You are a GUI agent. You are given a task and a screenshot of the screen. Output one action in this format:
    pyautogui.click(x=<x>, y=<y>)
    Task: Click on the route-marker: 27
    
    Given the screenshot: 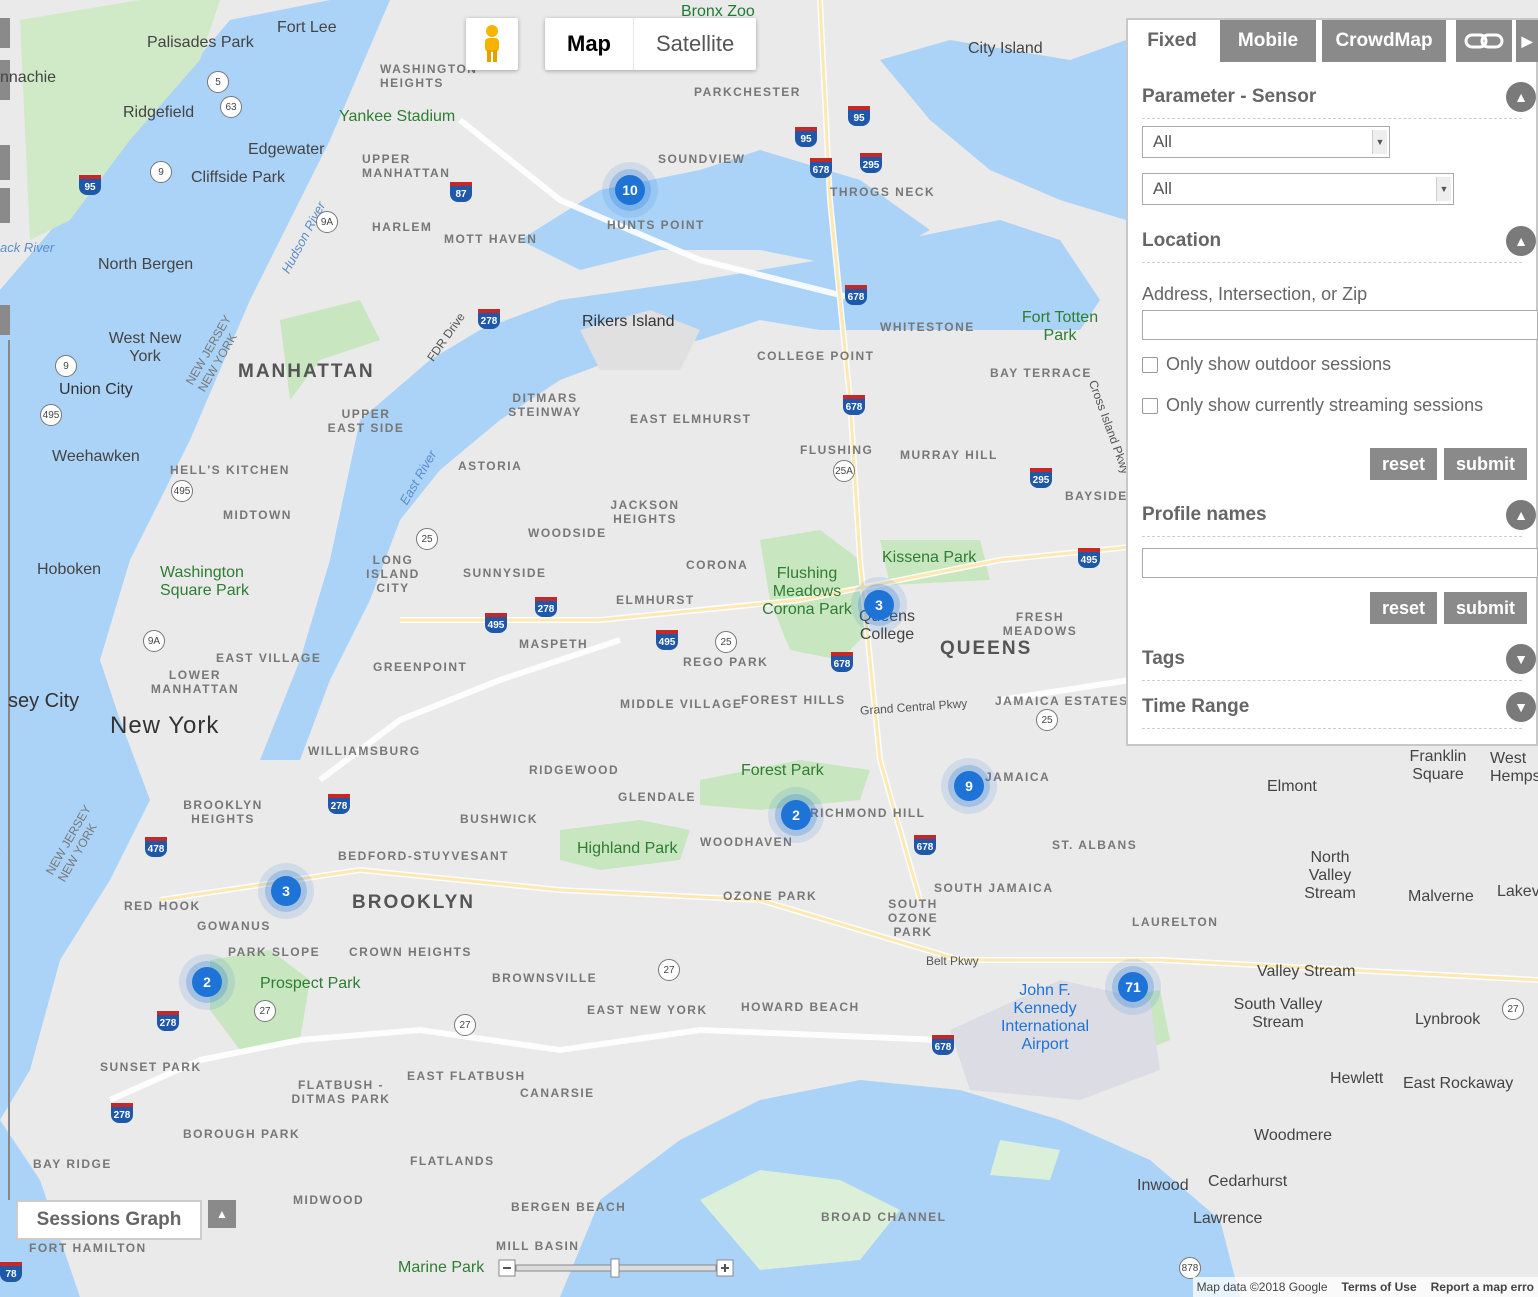 What is the action you would take?
    pyautogui.click(x=669, y=970)
    